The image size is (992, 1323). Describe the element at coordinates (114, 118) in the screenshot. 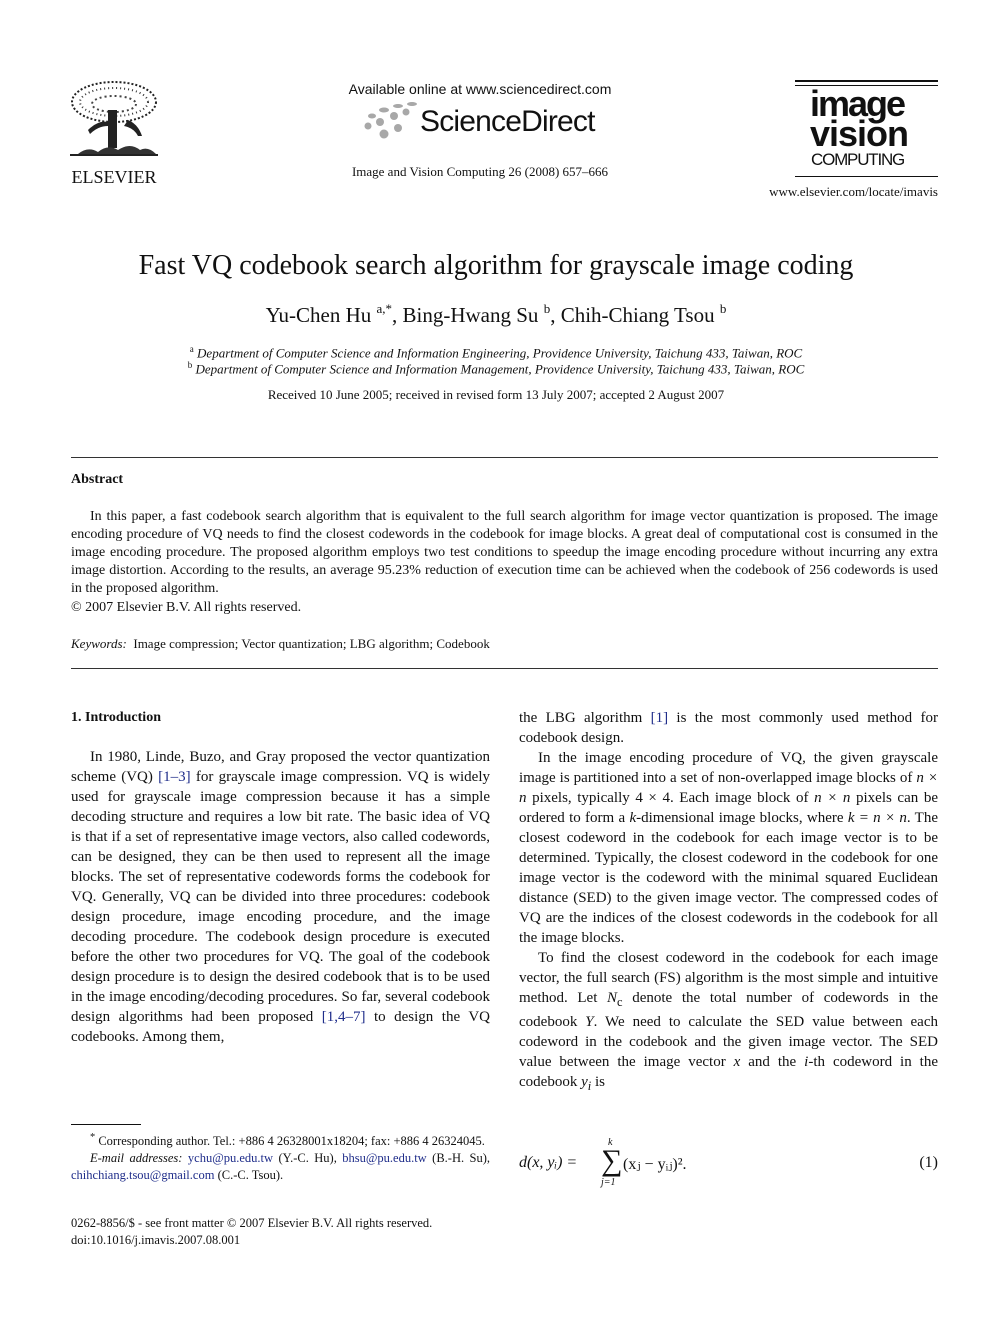

I see `elsevier-tree-icon` at that location.